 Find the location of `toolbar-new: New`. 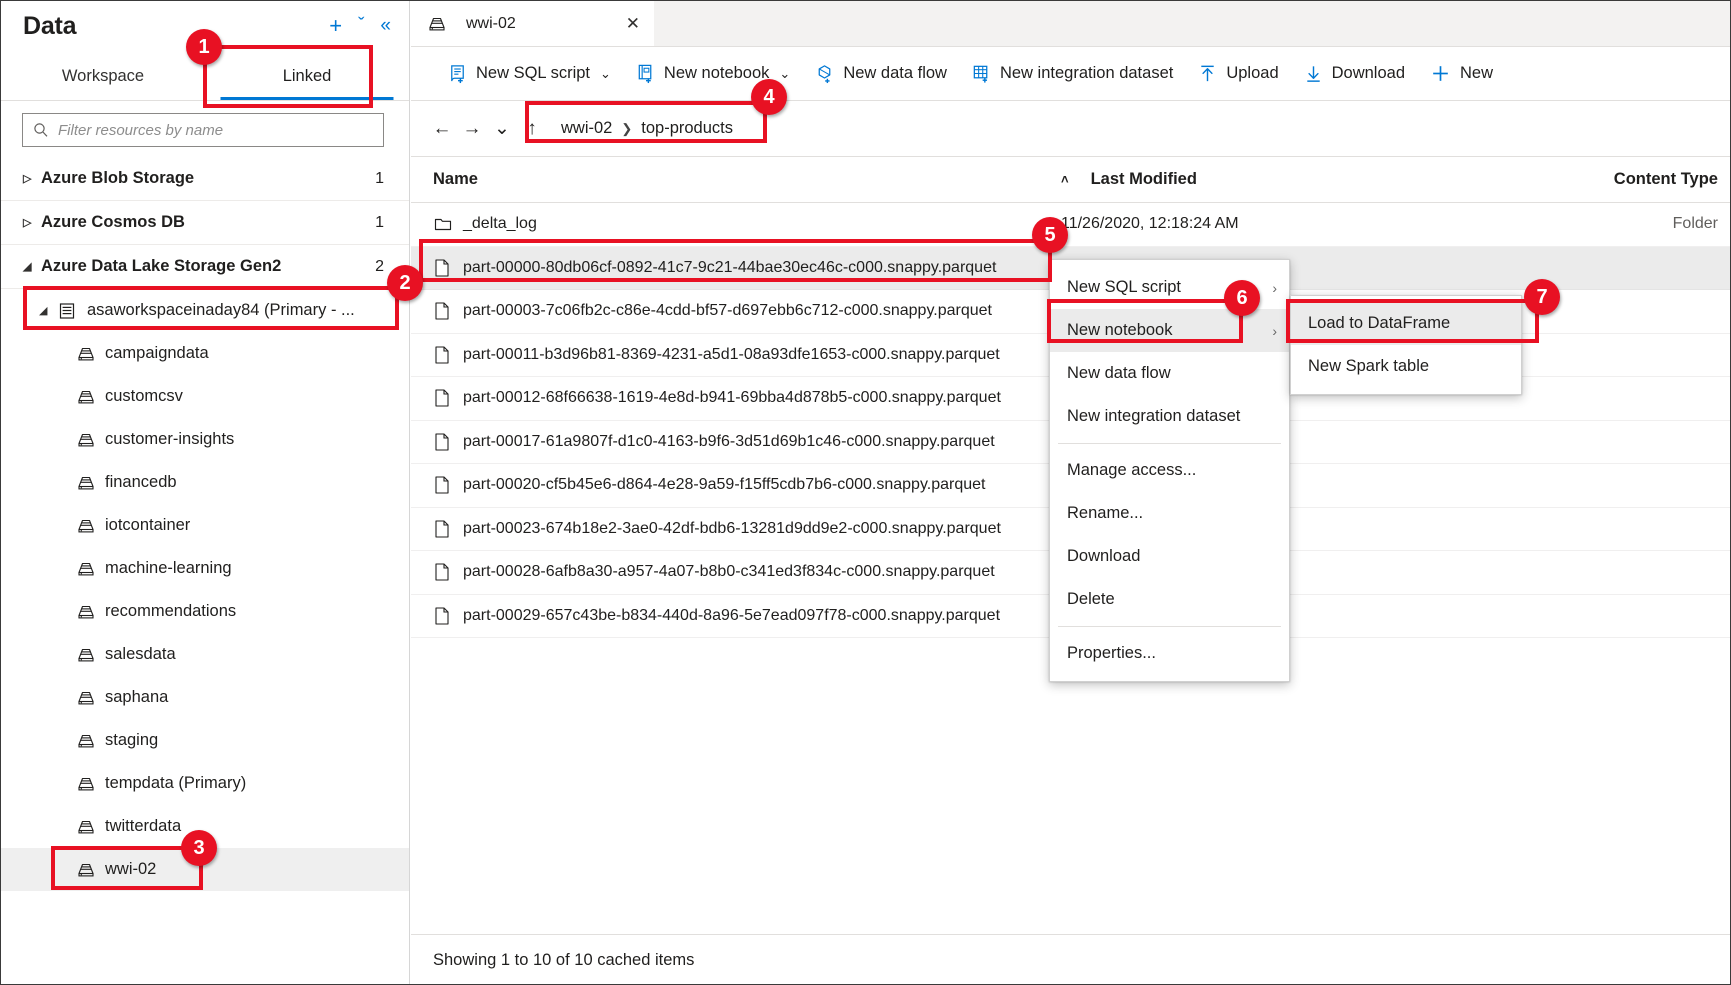

toolbar-new: New is located at coordinates (1461, 74).